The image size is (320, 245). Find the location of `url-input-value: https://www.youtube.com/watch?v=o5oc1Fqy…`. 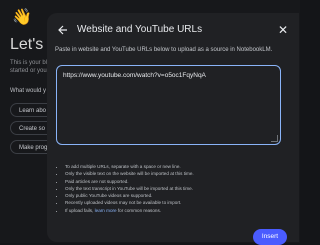

url-input-value: https://www.youtube.com/watch?v=o5oc1Fqy… is located at coordinates (134, 75).